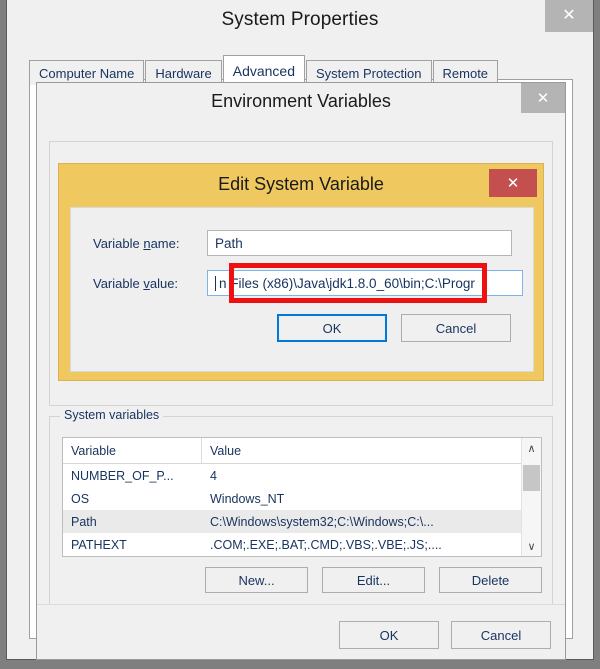 The height and width of the screenshot is (669, 600). I want to click on chevron-up-icon: ∧, so click(531, 448).